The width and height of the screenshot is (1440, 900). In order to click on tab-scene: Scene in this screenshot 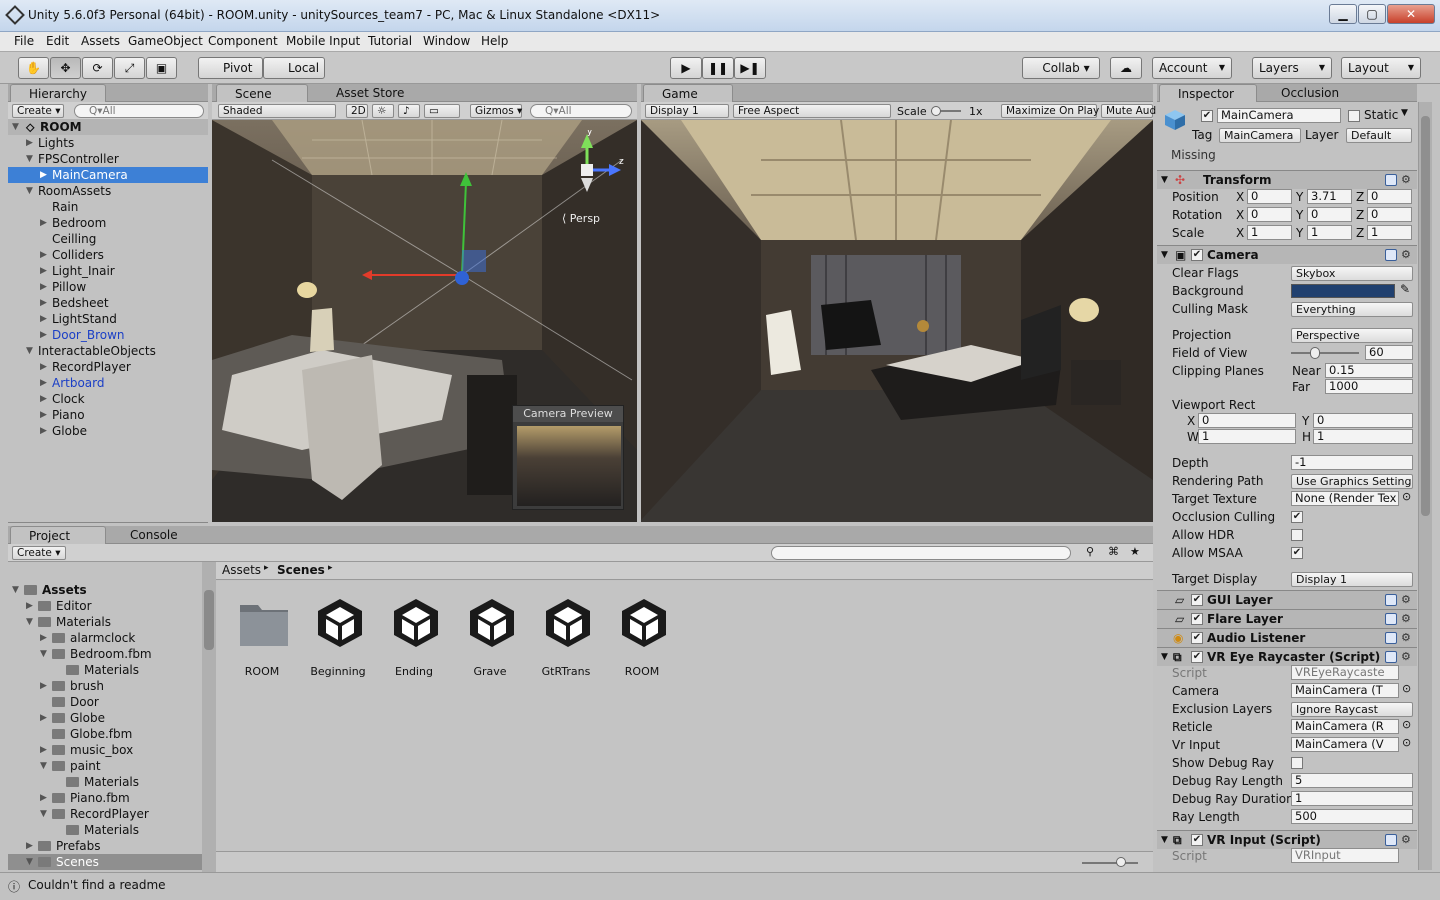, I will do `click(262, 93)`.